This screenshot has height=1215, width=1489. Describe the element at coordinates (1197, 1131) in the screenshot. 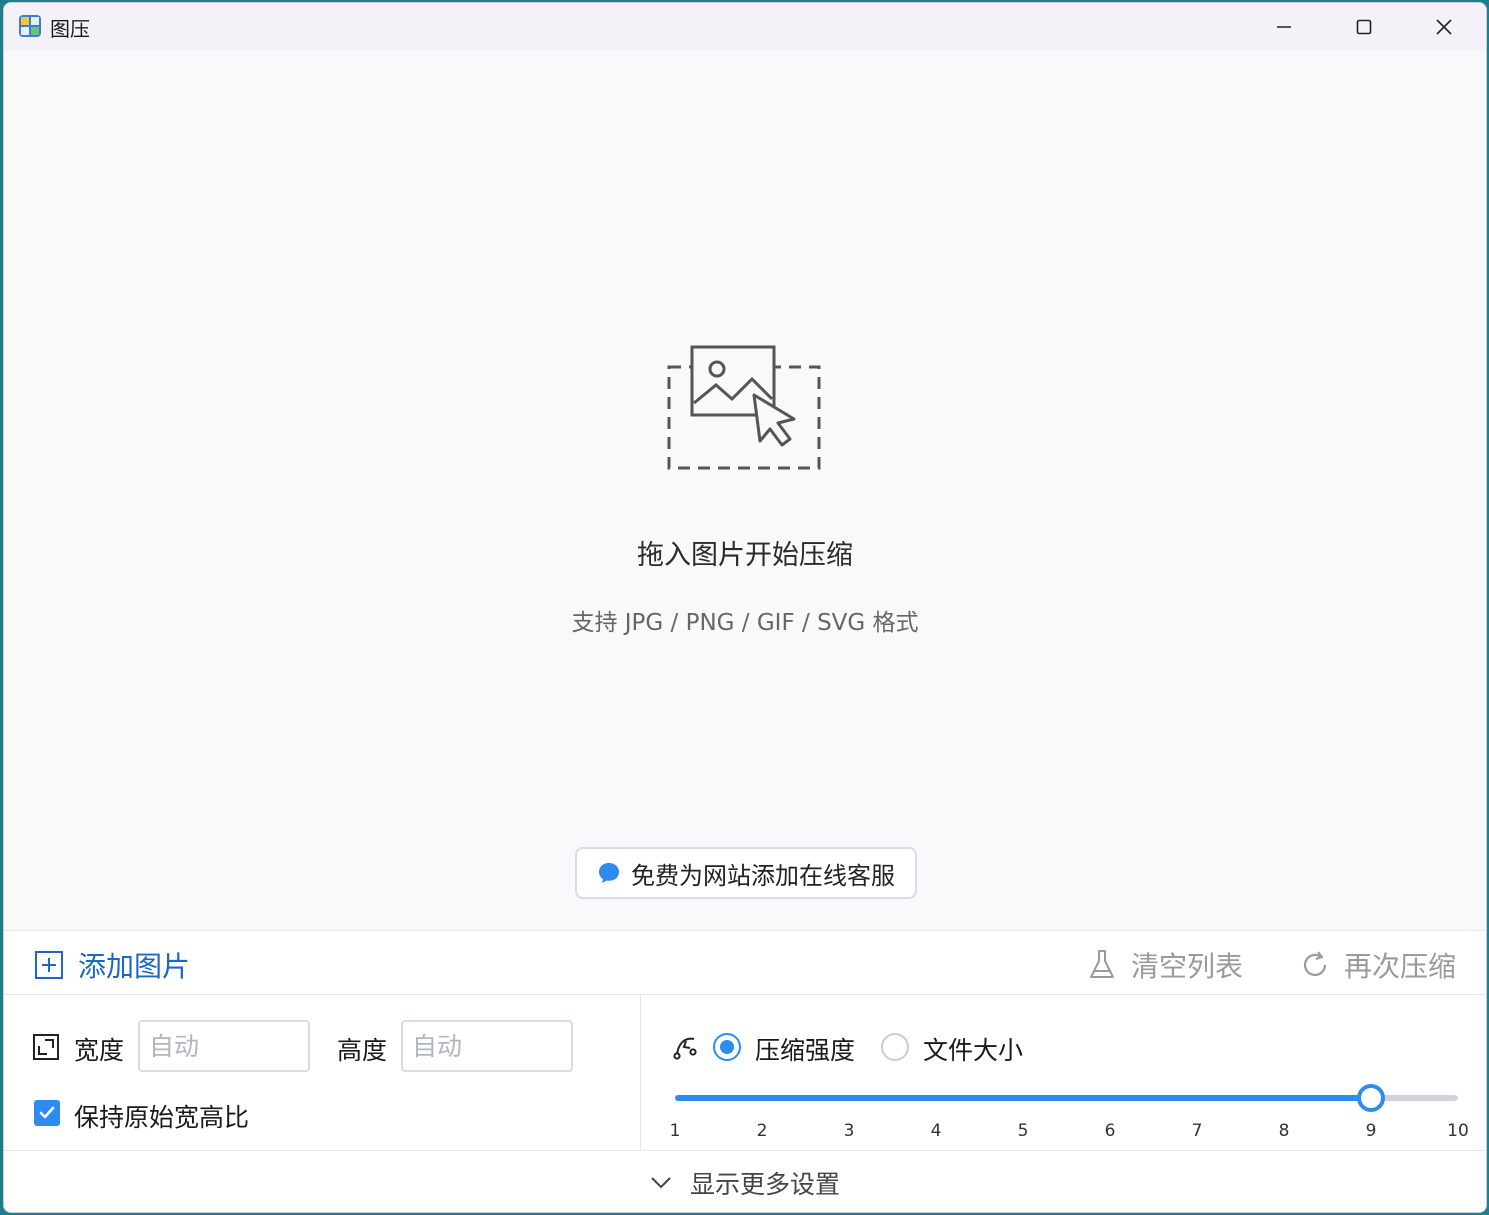

I see `slider-tick-label: 7` at that location.